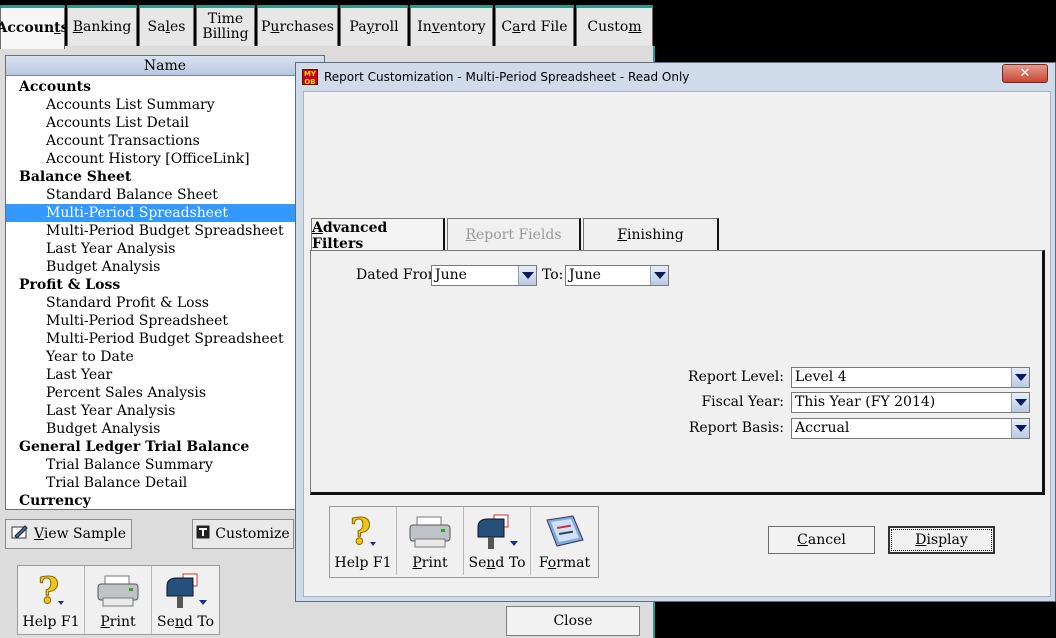 The height and width of the screenshot is (638, 1056). Describe the element at coordinates (910, 377) in the screenshot. I see `report-level-select: Level 4` at that location.